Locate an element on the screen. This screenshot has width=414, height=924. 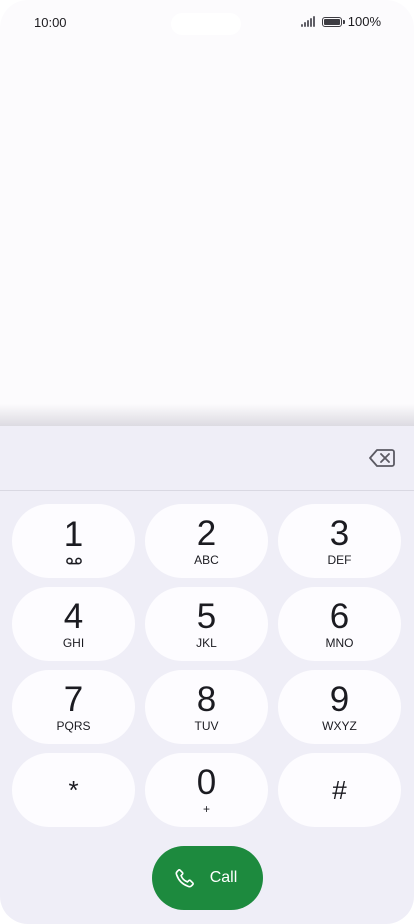
key-2: 2 ABC is located at coordinates (206, 541).